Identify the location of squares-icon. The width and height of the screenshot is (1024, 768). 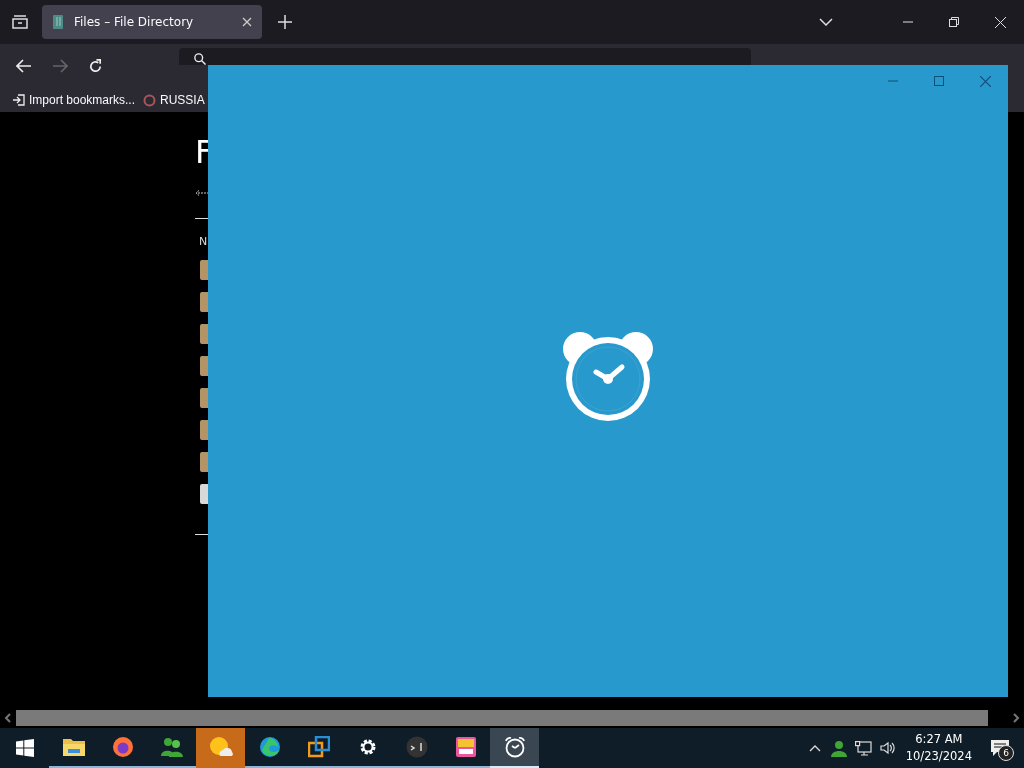
(318, 747).